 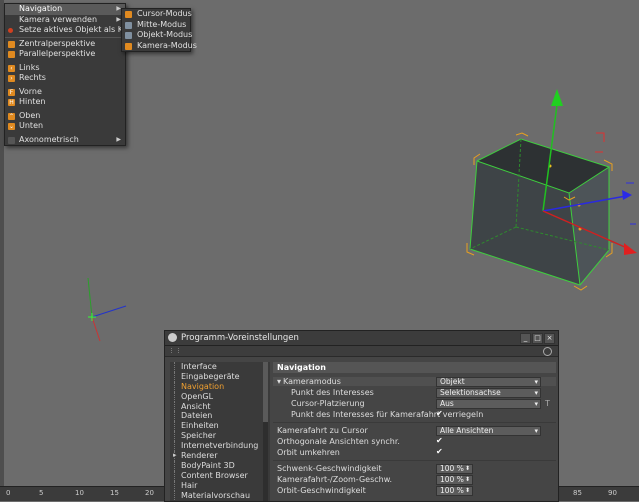 I want to click on close-button: ×, so click(x=549, y=338).